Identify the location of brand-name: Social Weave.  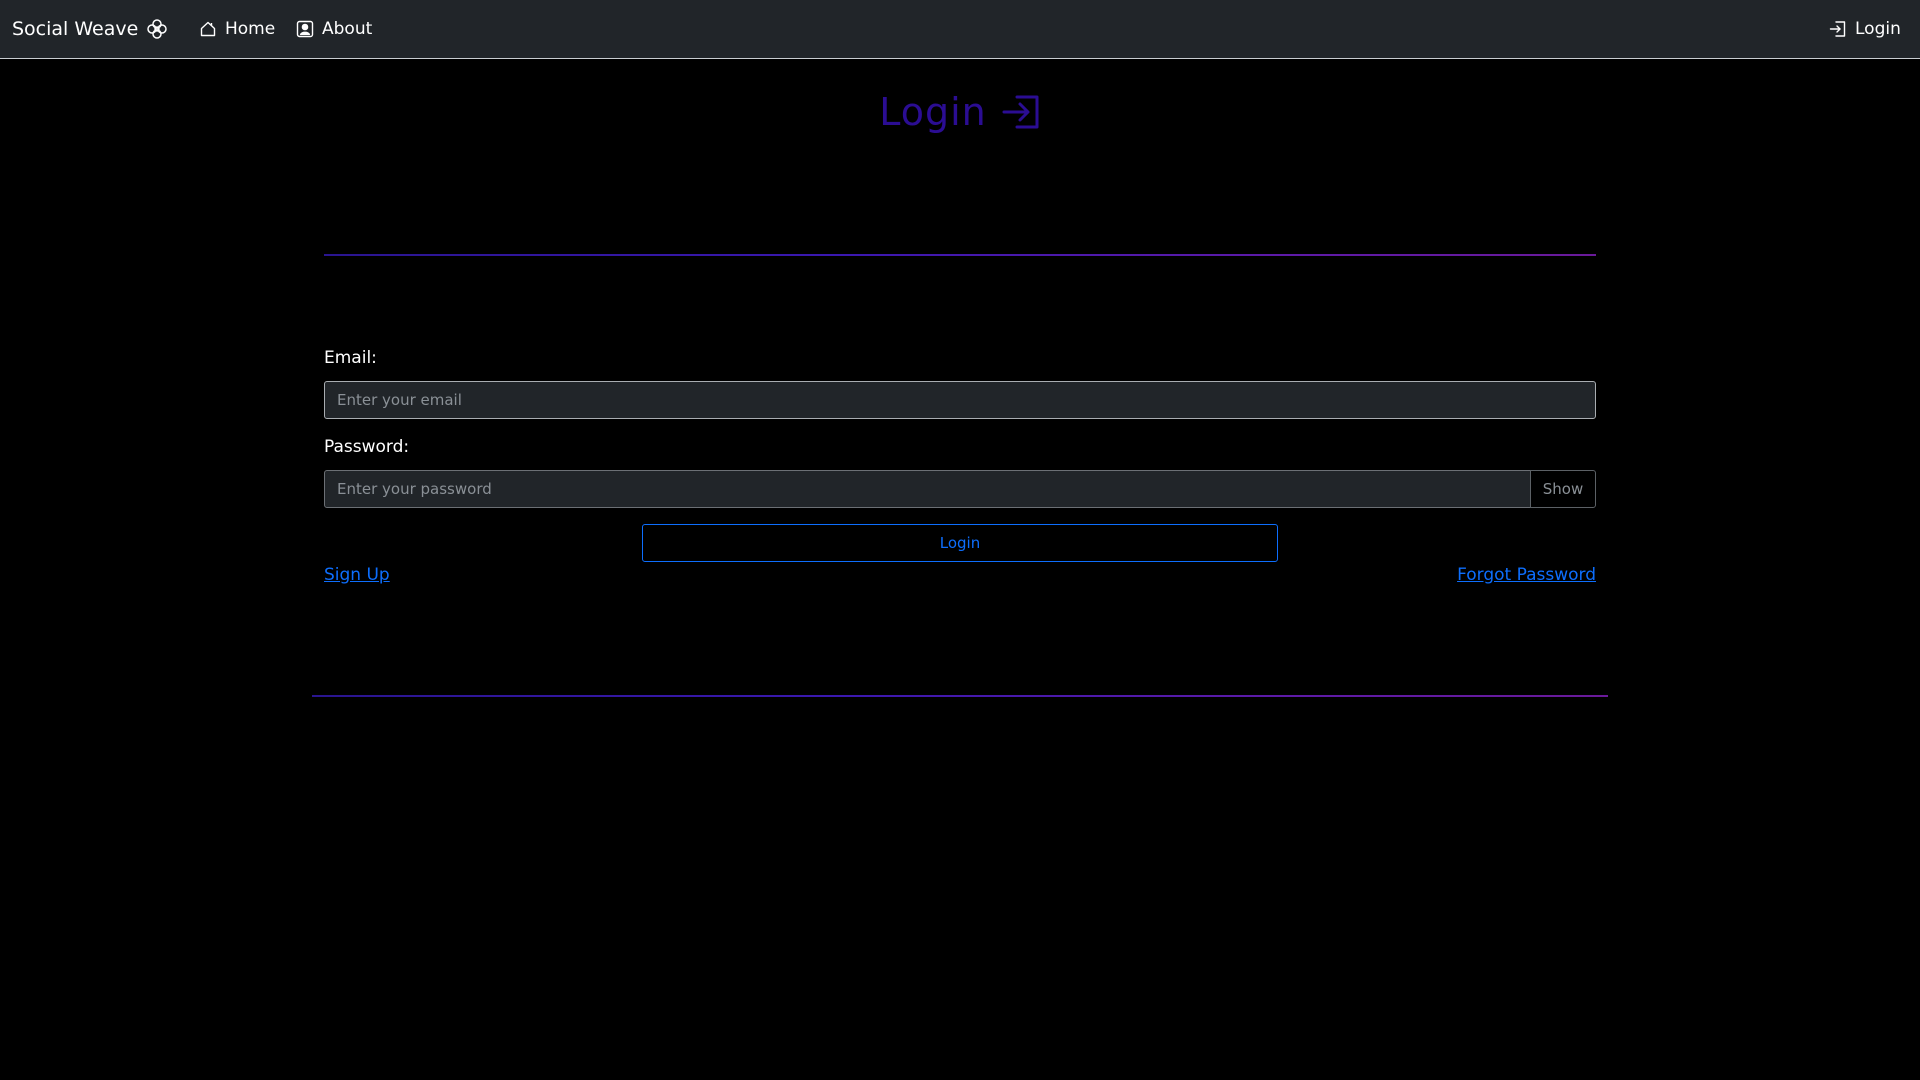
(75, 29).